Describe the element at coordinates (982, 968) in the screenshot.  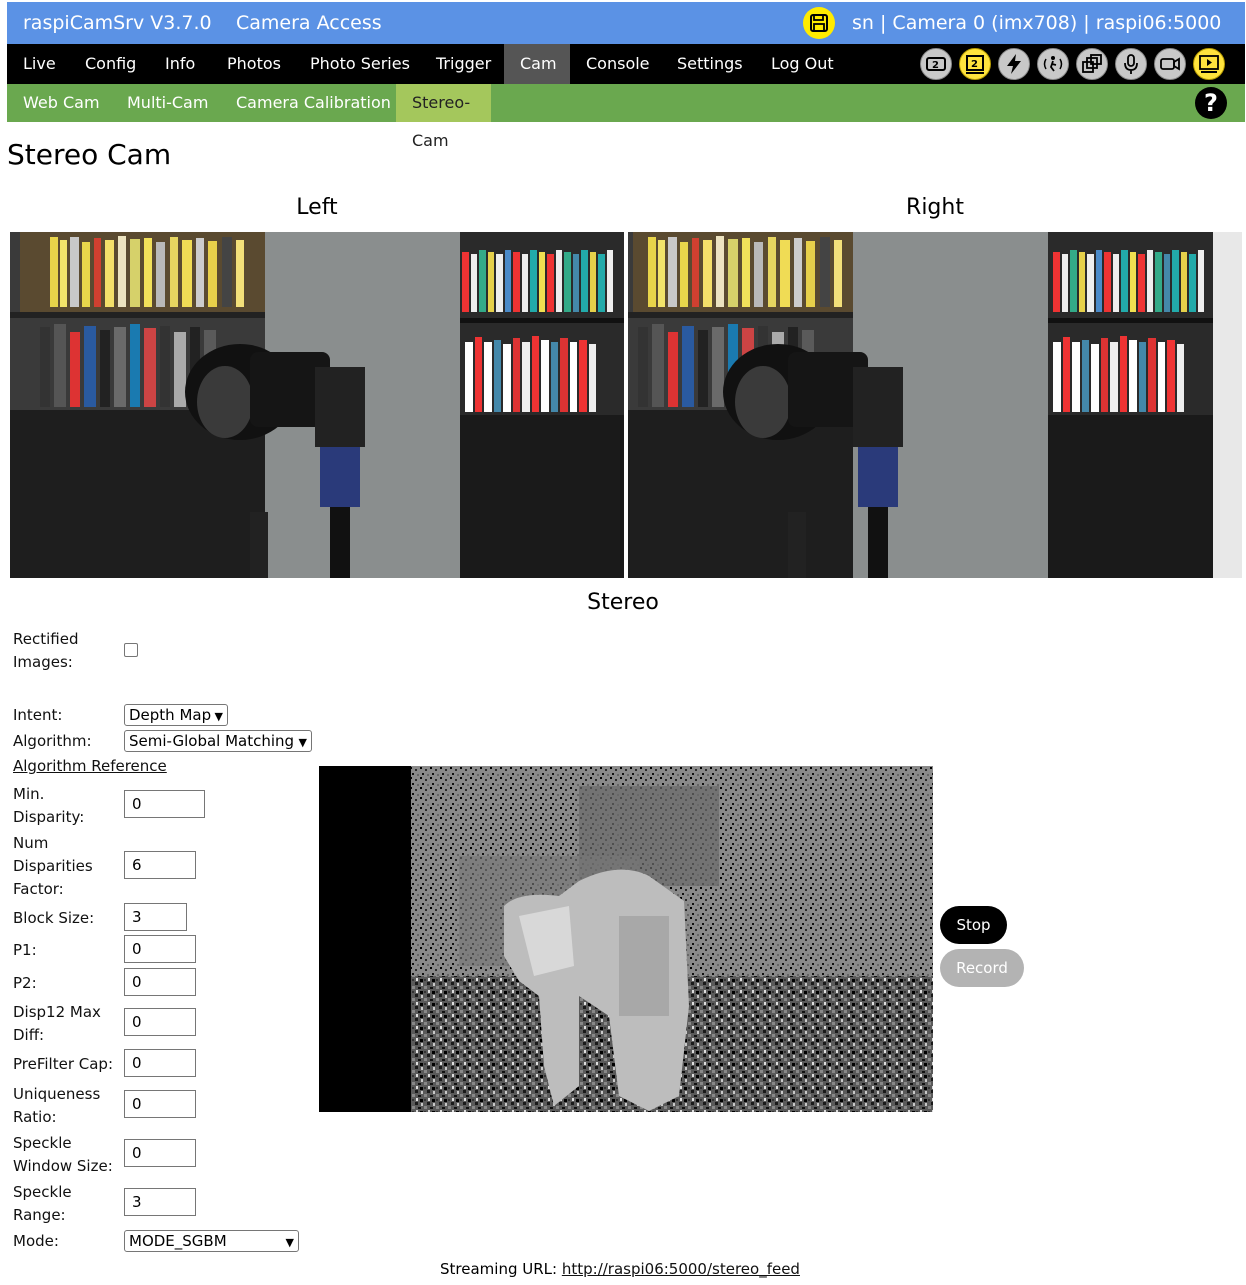
I see `record-button: Record` at that location.